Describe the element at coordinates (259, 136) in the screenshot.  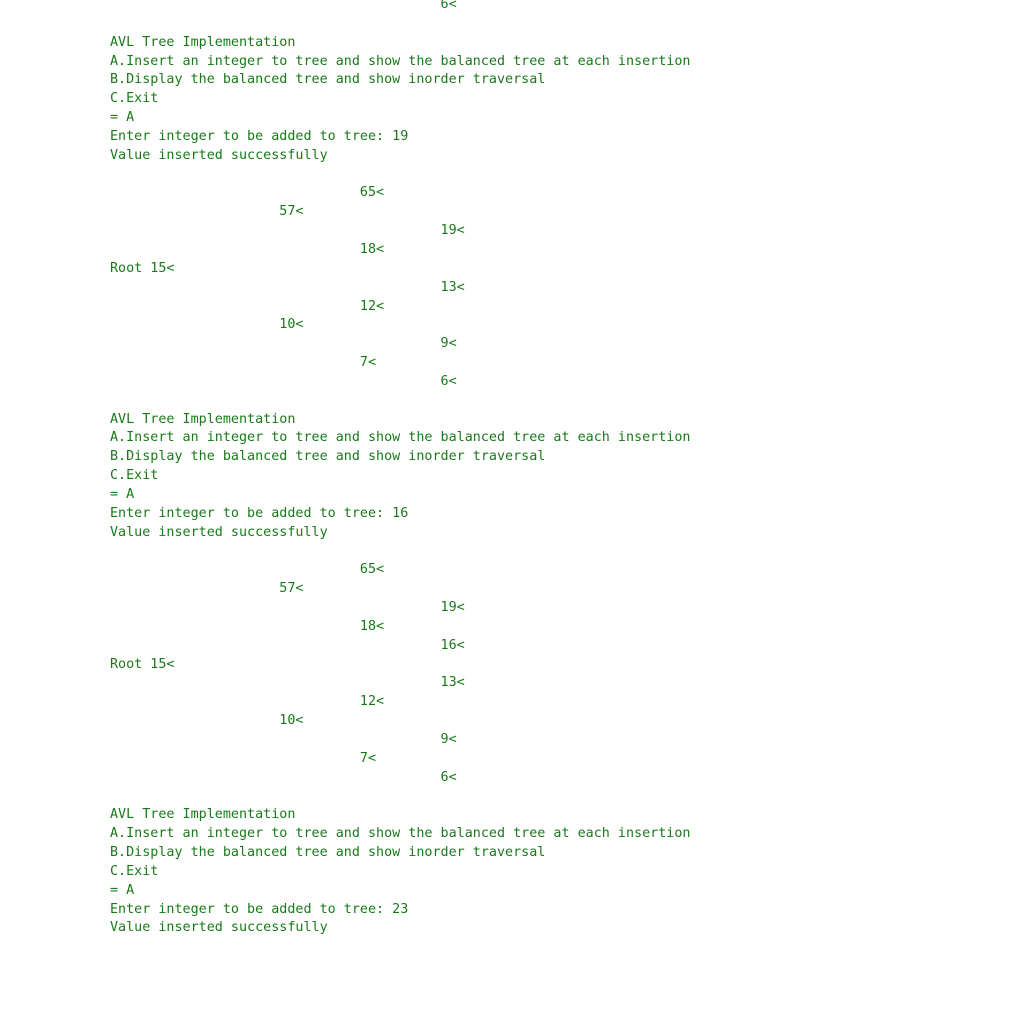
I see `insert-prompt: Enter integer to be added to tree: 19` at that location.